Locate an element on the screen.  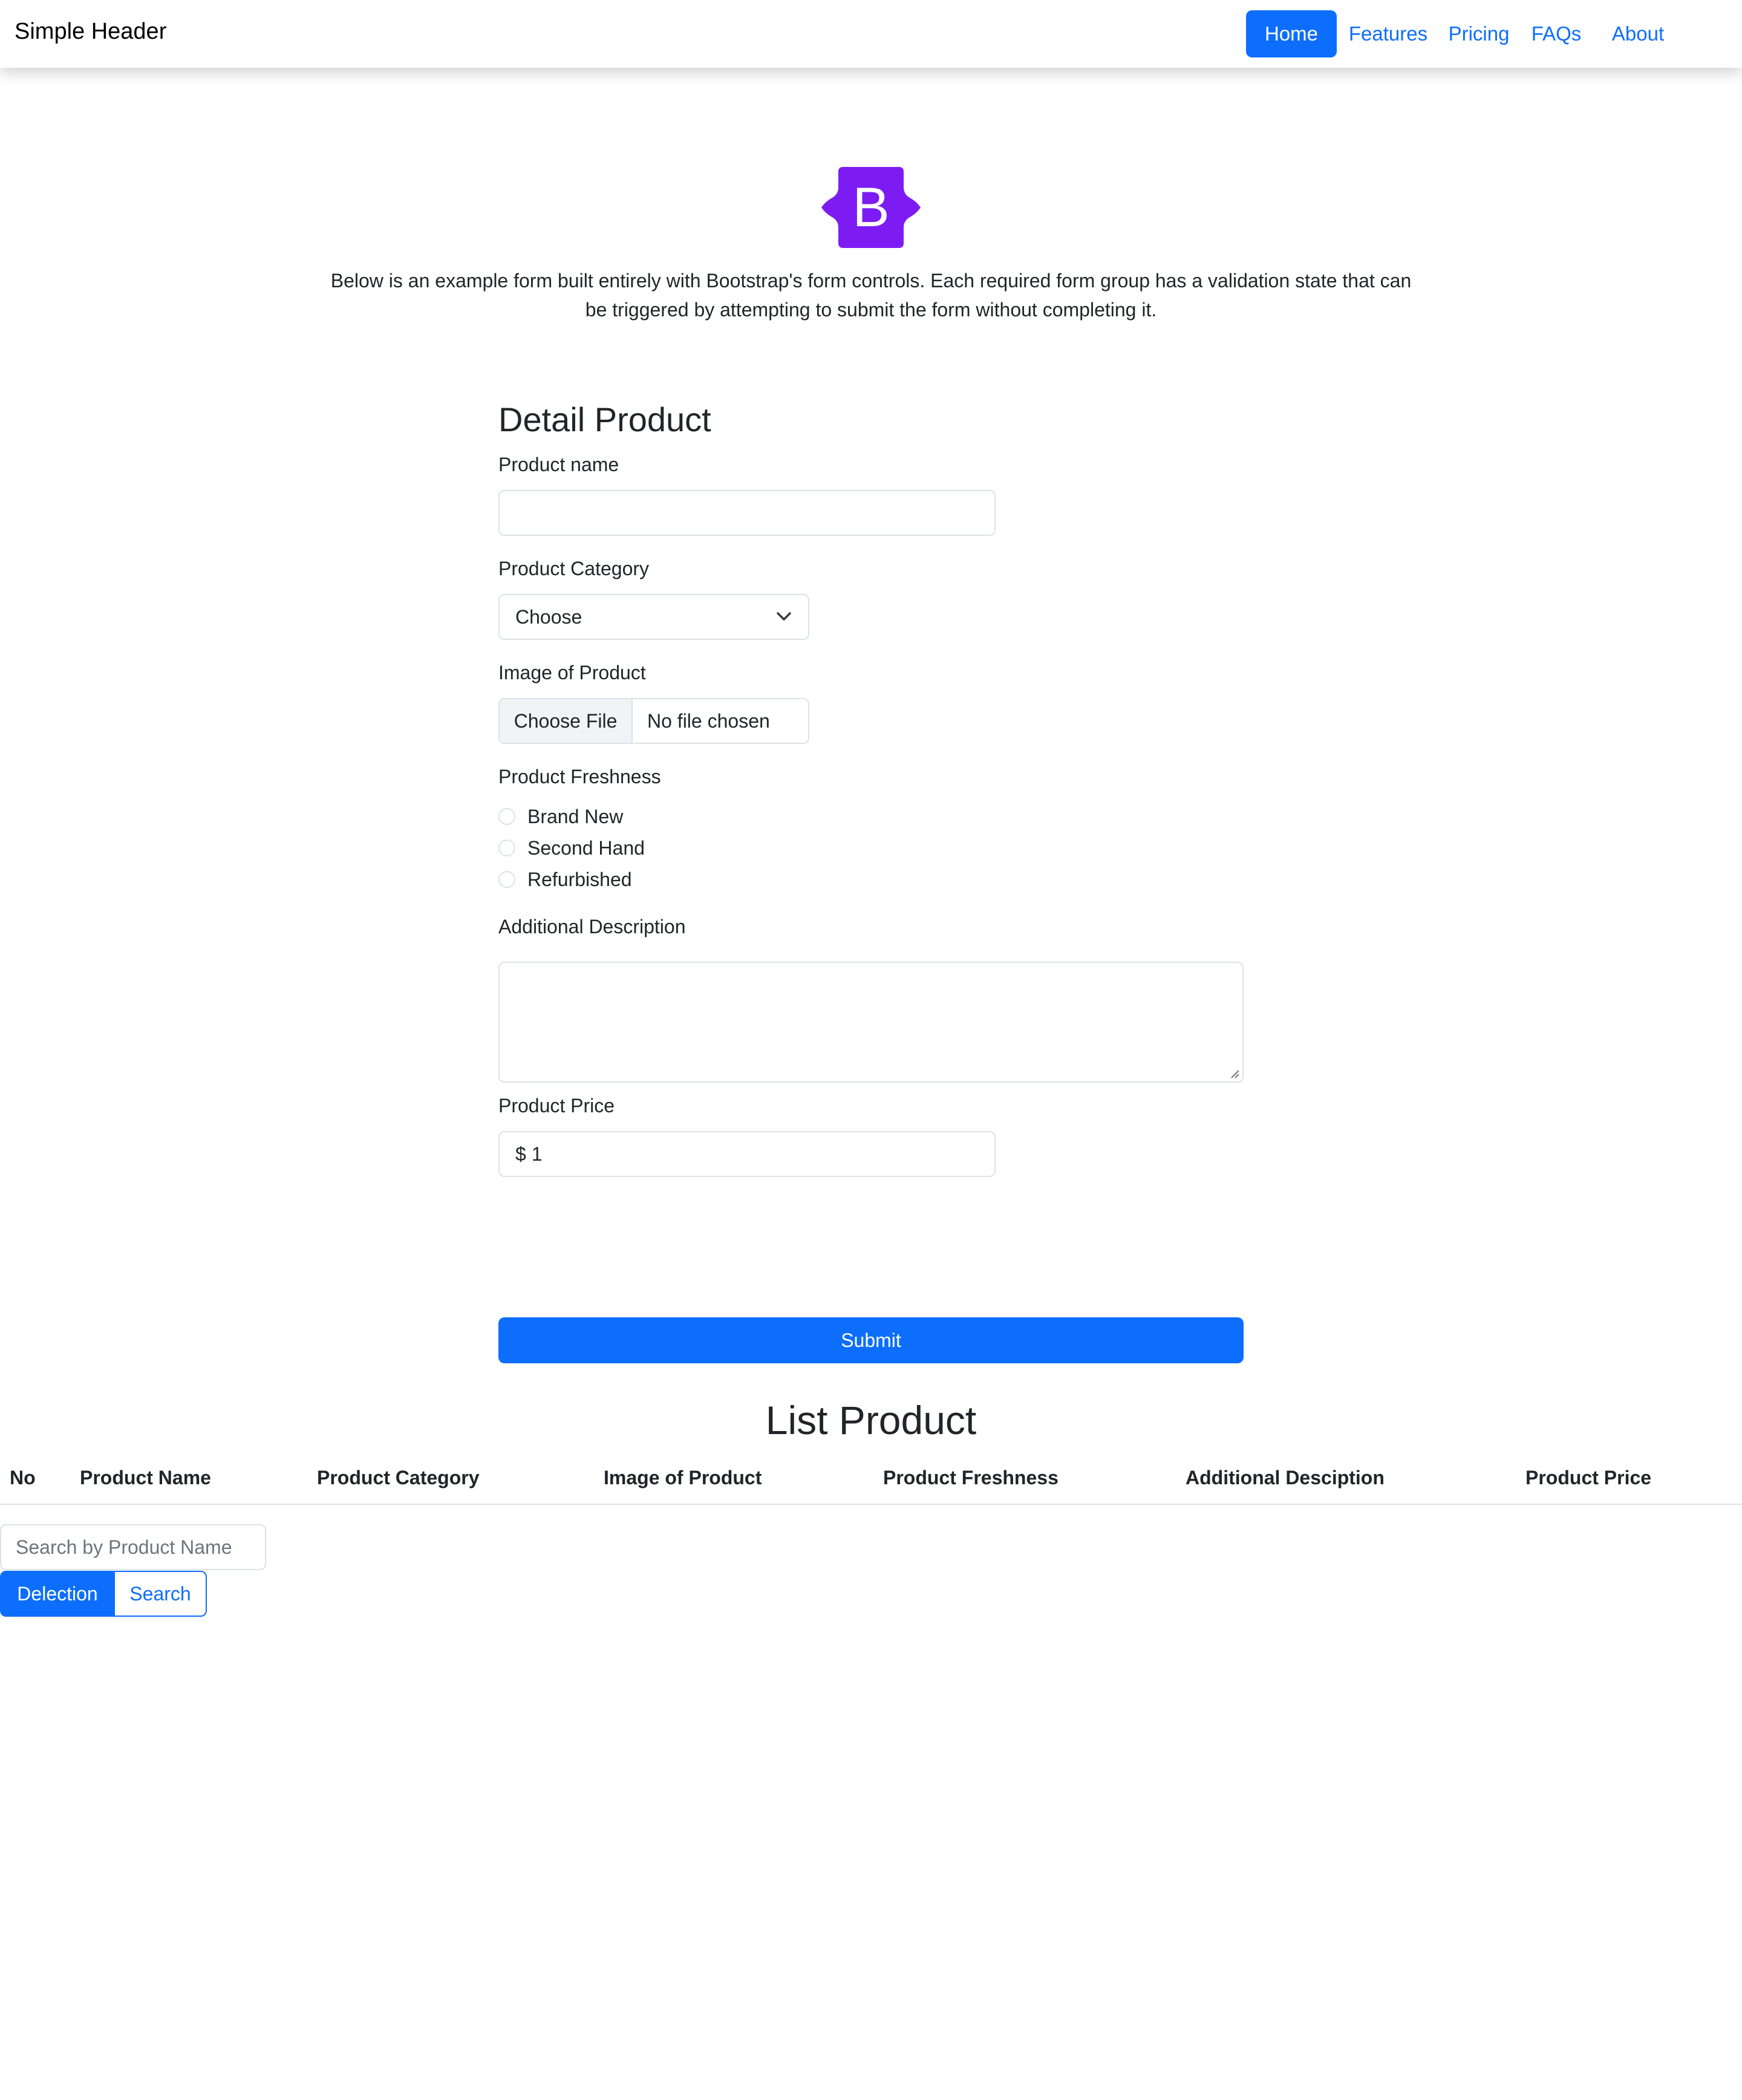
category-selected-value: Choose is located at coordinates (548, 617).